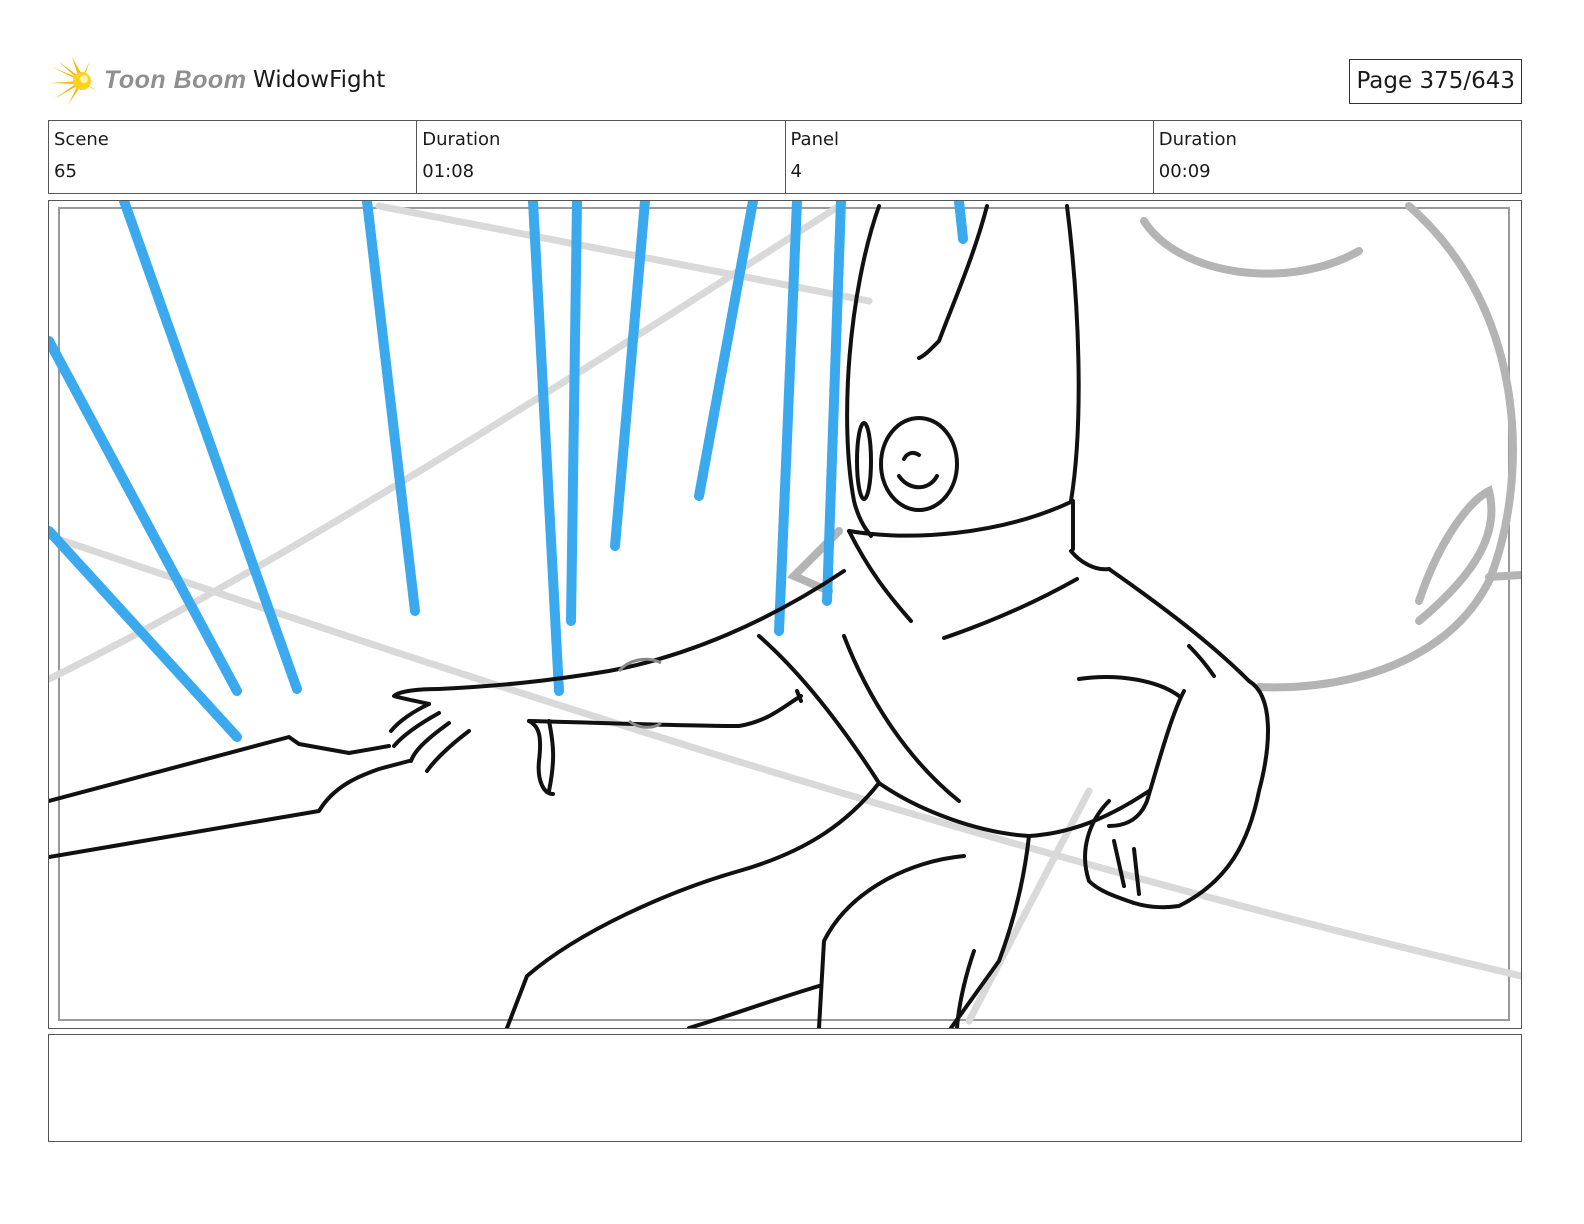 The image size is (1584, 1224). Describe the element at coordinates (970, 157) in the screenshot. I see `panel-cell: Panel 4` at that location.